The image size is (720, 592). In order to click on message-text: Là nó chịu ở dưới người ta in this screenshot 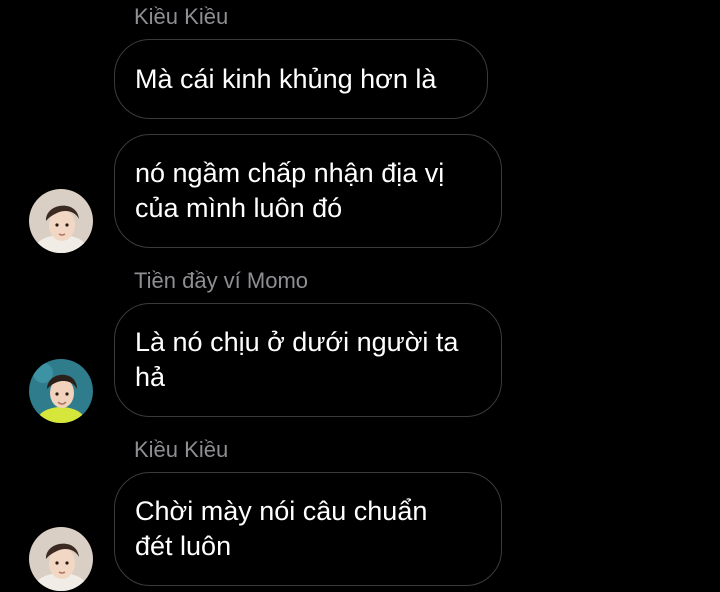, I will do `click(297, 342)`.